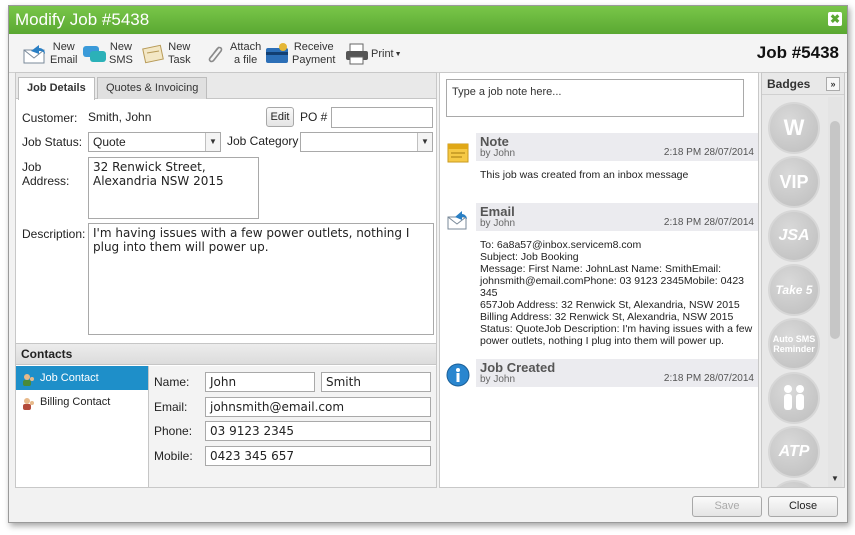 The width and height of the screenshot is (855, 535). I want to click on new-email-label-2: Email, so click(64, 60).